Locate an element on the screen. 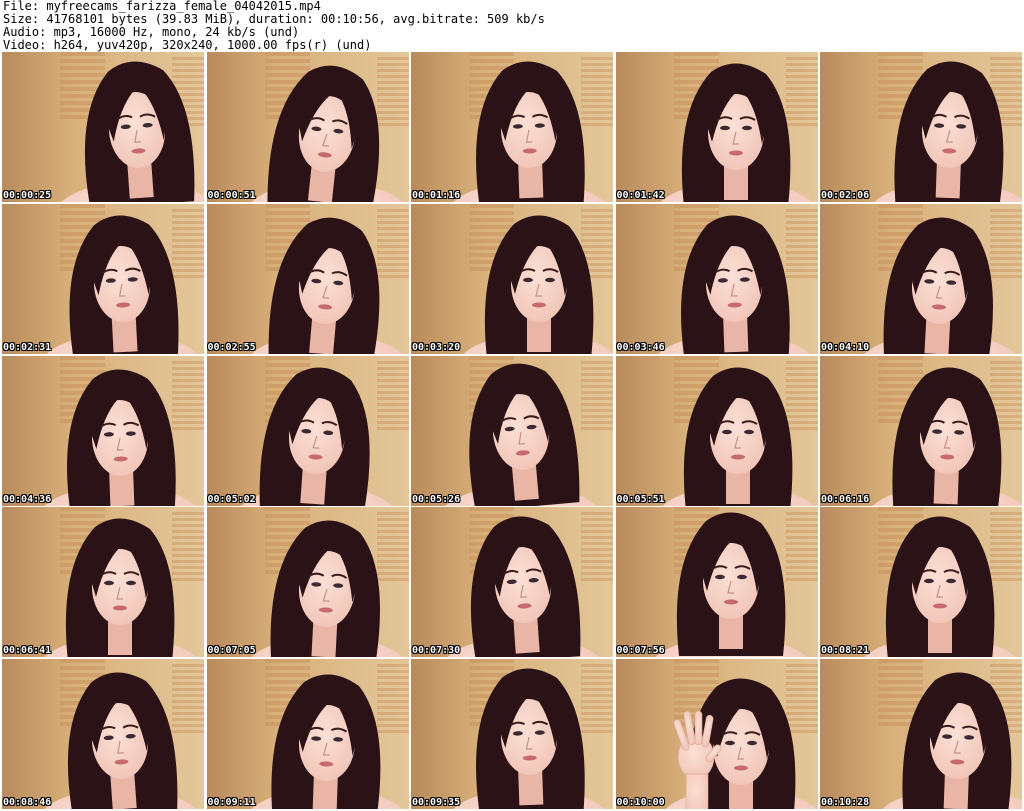 The height and width of the screenshot is (811, 1024). thumbnail-frame: 00:09:35 is located at coordinates (512, 734).